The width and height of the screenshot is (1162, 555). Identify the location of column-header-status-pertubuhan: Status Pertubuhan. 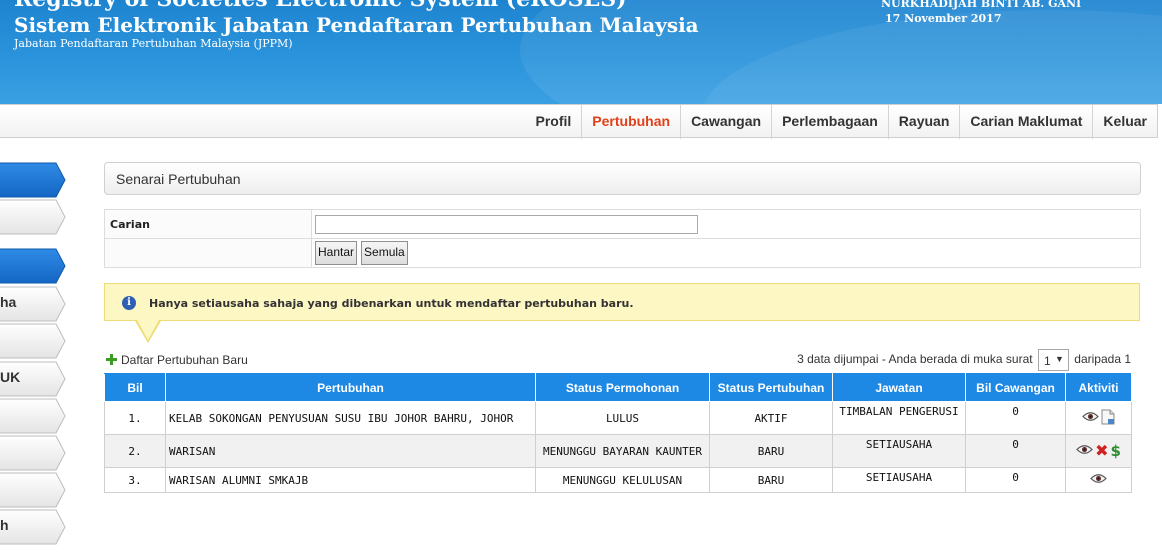
(771, 387).